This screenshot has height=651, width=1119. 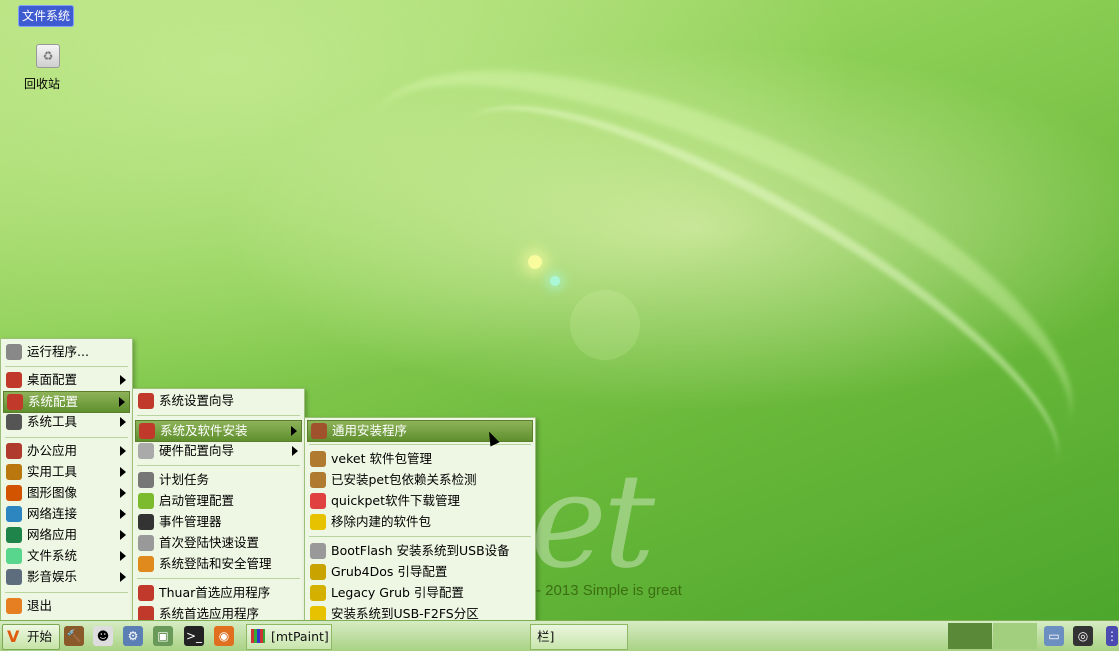 I want to click on system-config-item-label: 系统及软件安装, so click(x=204, y=430).